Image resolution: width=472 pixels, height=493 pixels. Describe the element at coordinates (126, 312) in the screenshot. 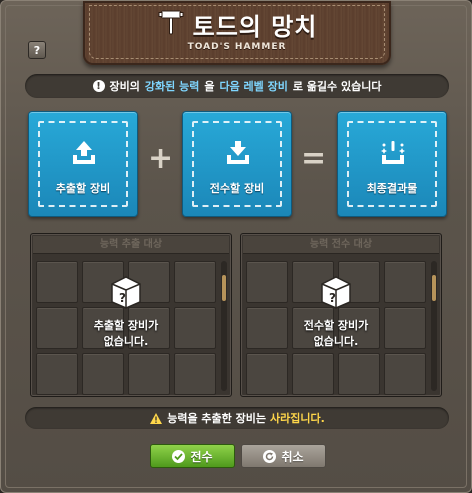

I see `empty-extract-overlay: ? 추출할 장비가 없습니다.` at that location.